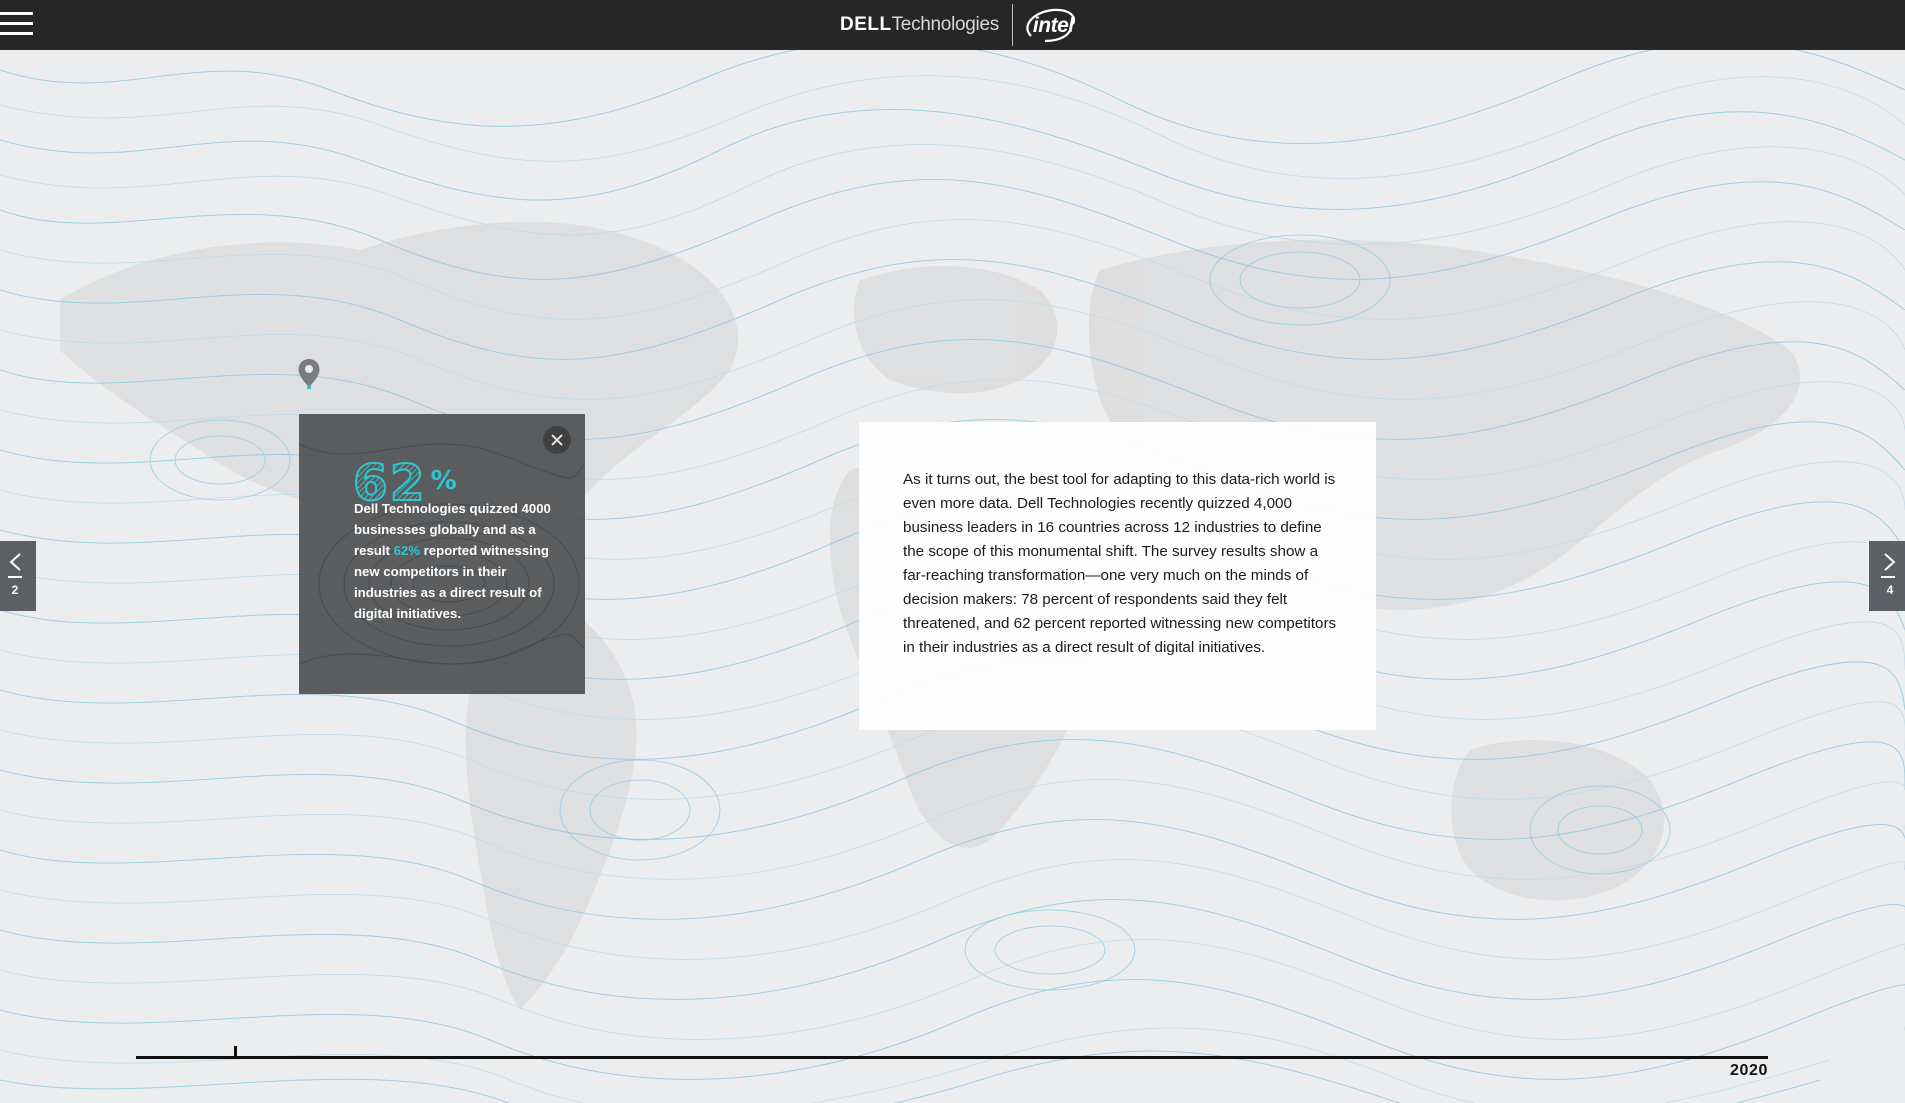  Describe the element at coordinates (1051, 25) in the screenshot. I see `intel-logo: intel` at that location.